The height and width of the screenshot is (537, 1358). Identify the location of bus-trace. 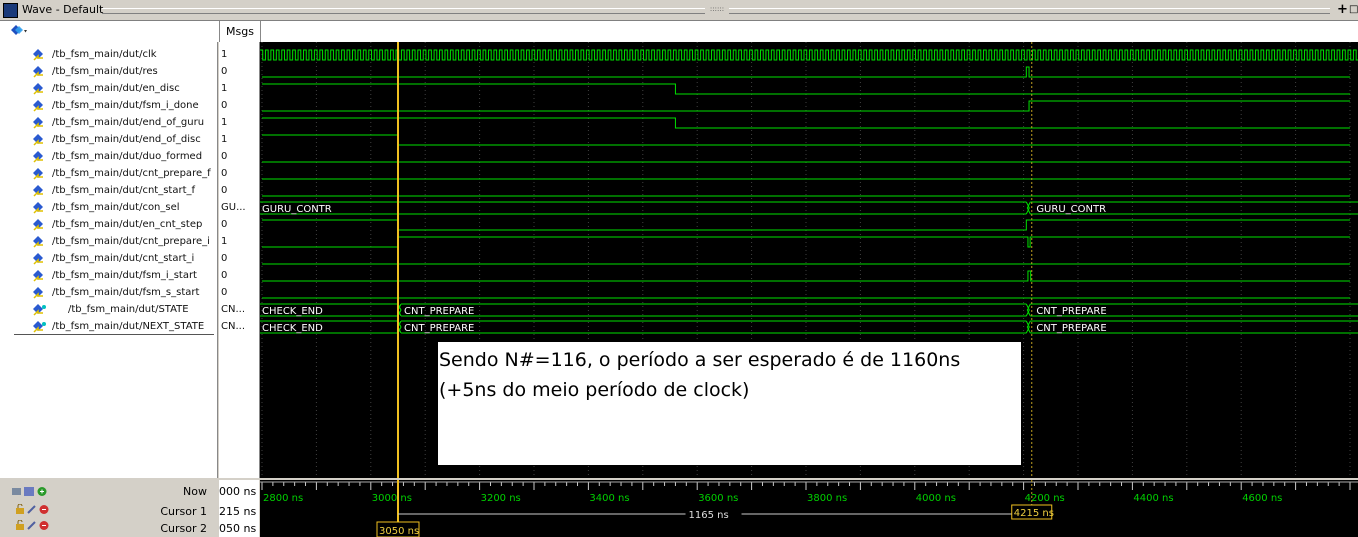
(809, 208).